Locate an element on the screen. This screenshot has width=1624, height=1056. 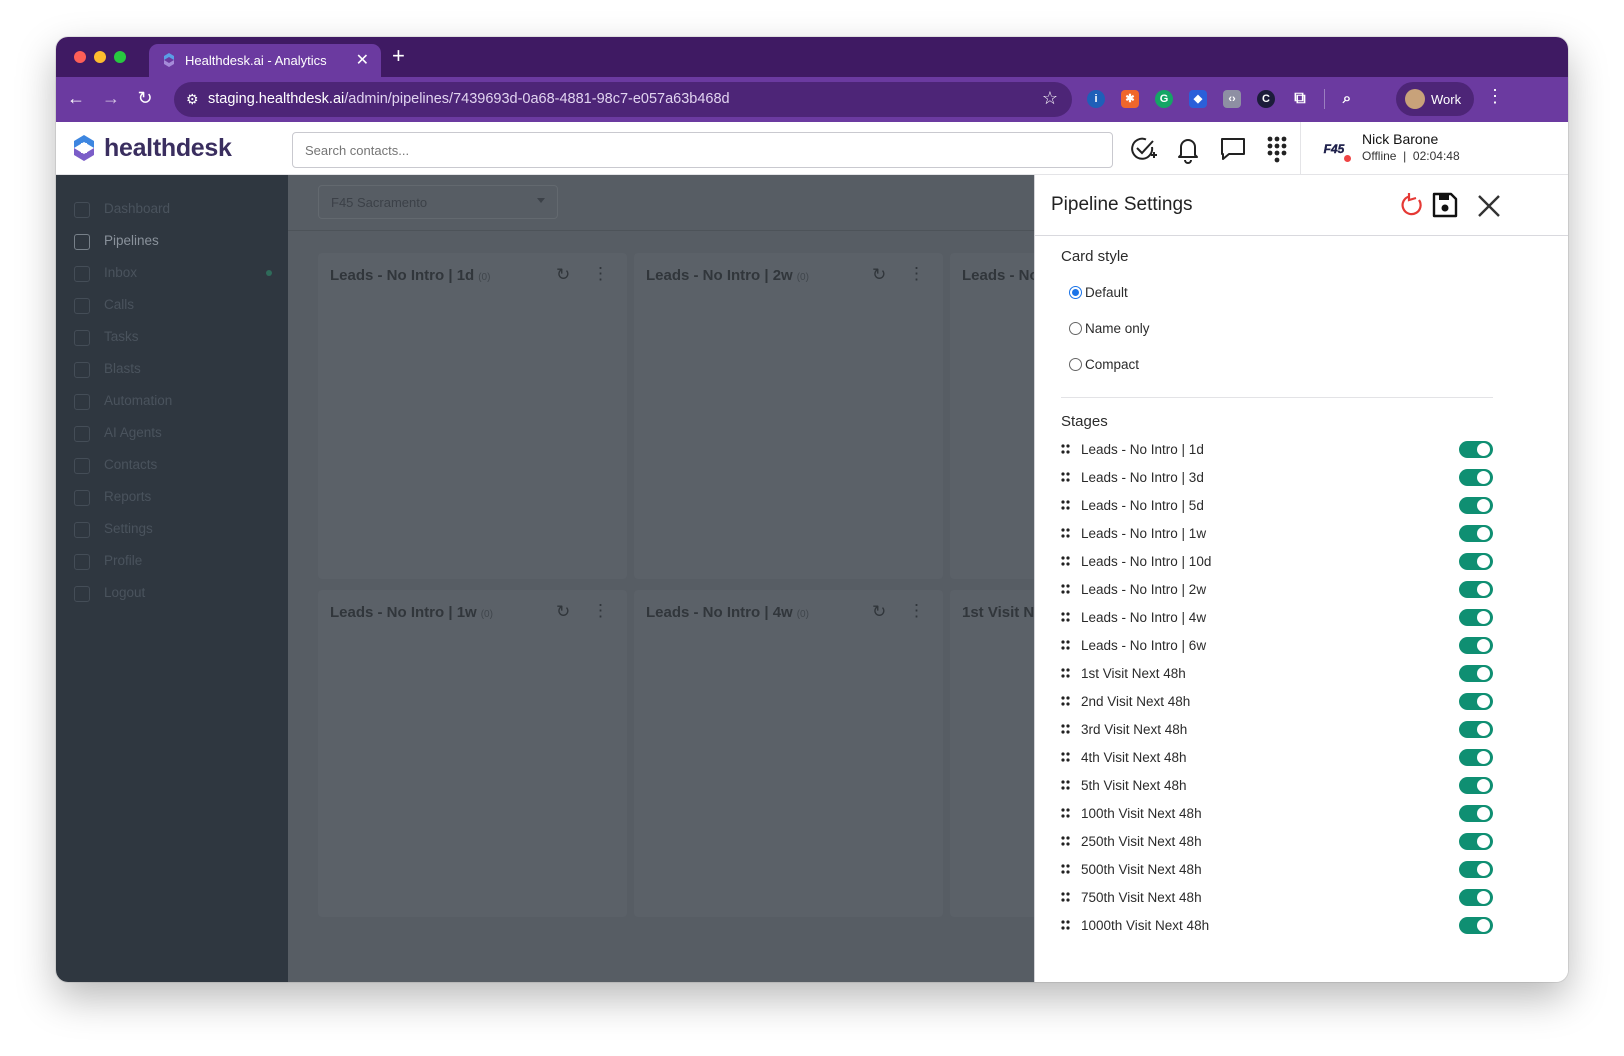
sidebar-item-profile: Profile is located at coordinates (174, 562).